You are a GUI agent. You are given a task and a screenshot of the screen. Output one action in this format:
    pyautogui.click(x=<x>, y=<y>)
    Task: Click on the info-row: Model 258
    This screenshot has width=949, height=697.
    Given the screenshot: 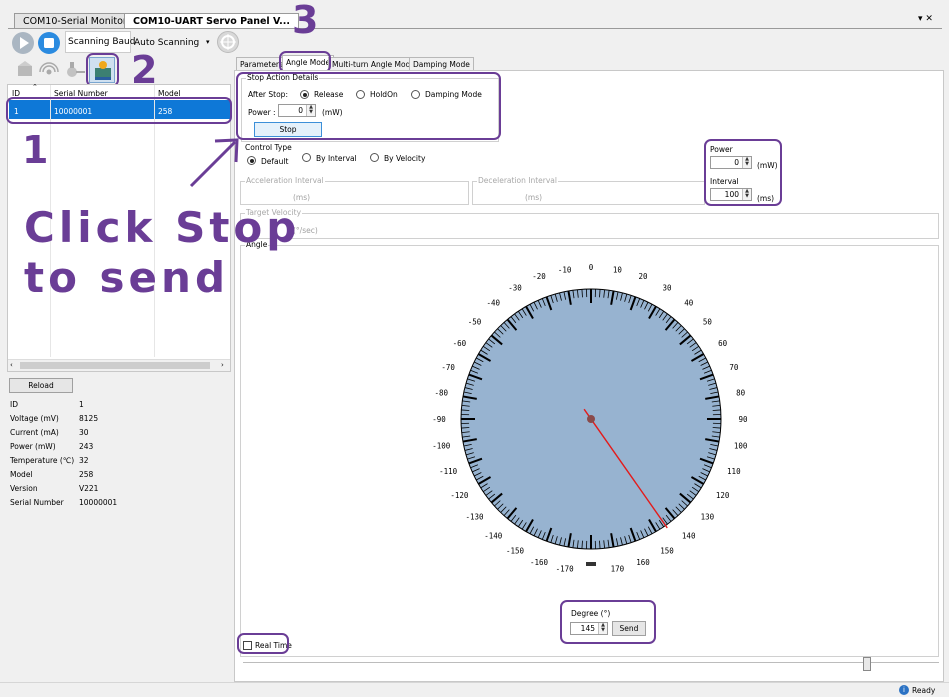 What is the action you would take?
    pyautogui.click(x=115, y=476)
    